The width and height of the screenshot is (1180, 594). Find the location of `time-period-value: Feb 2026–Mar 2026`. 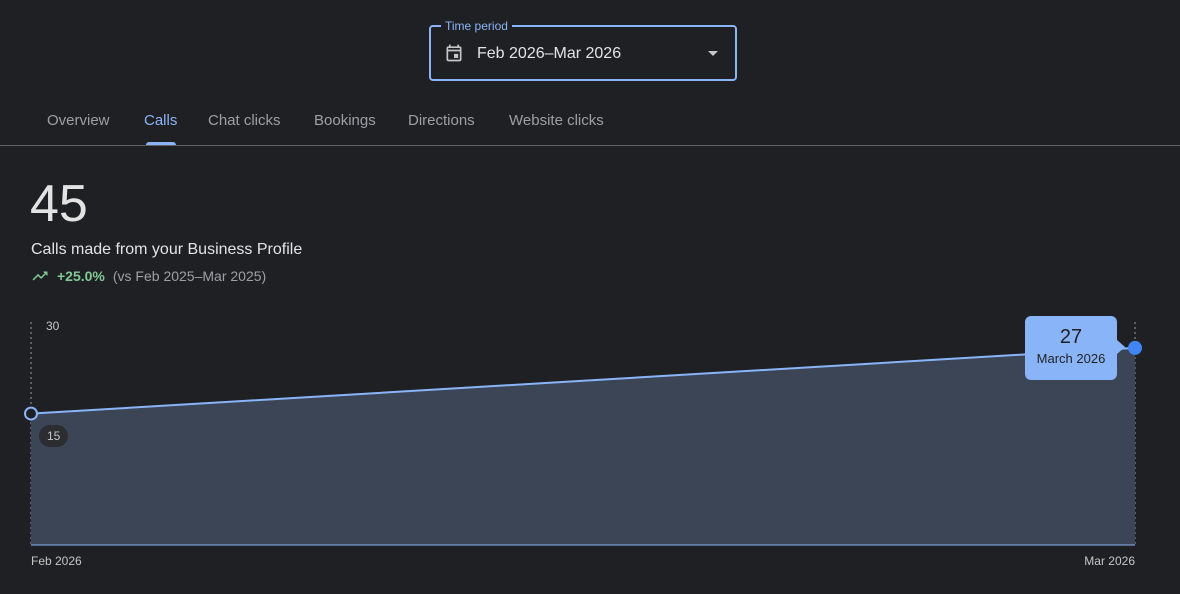

time-period-value: Feb 2026–Mar 2026 is located at coordinates (549, 53).